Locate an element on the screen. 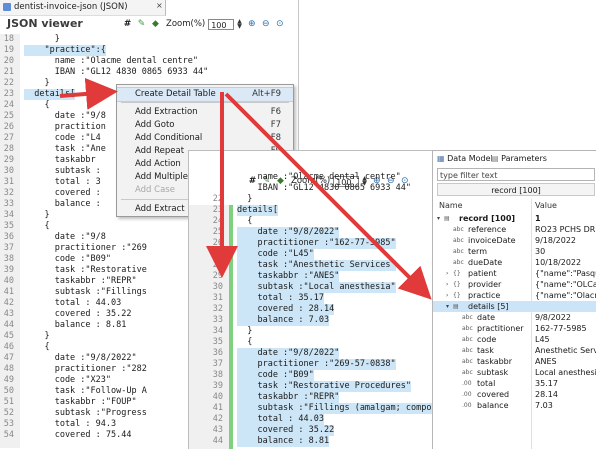 This screenshot has width=596, height=449. editor-tab: dentist-invoice-json (JSON) × is located at coordinates (83, 8).